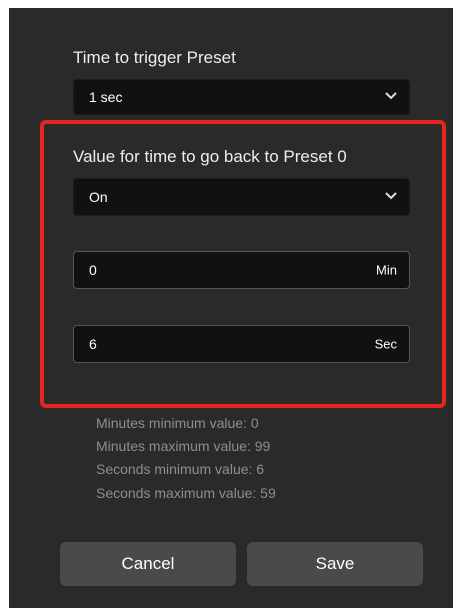 The height and width of the screenshot is (615, 467). I want to click on minutes-unit-label: Min, so click(386, 270).